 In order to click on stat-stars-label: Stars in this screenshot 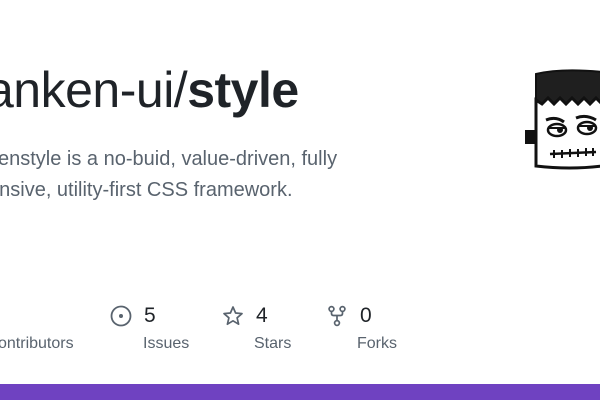, I will do `click(273, 343)`.